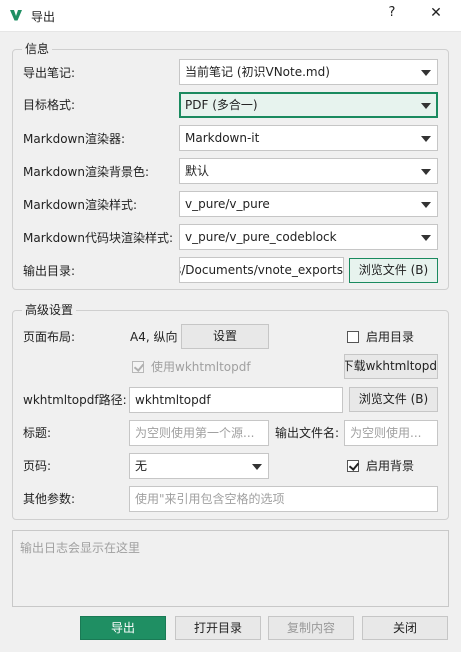 The image size is (461, 652). Describe the element at coordinates (393, 399) in the screenshot. I see `browse-wk-path-button: 浏览文件 (B)` at that location.